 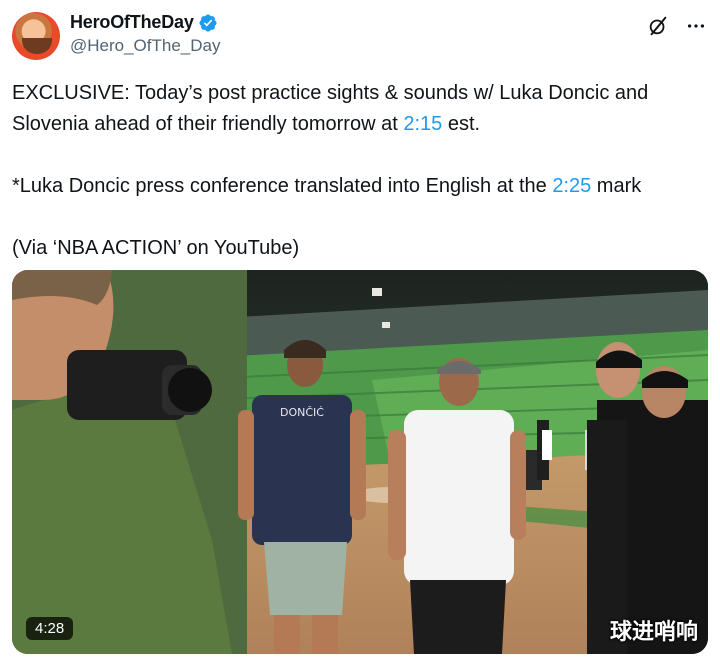 I want to click on grok-slash-glyph, so click(x=658, y=26).